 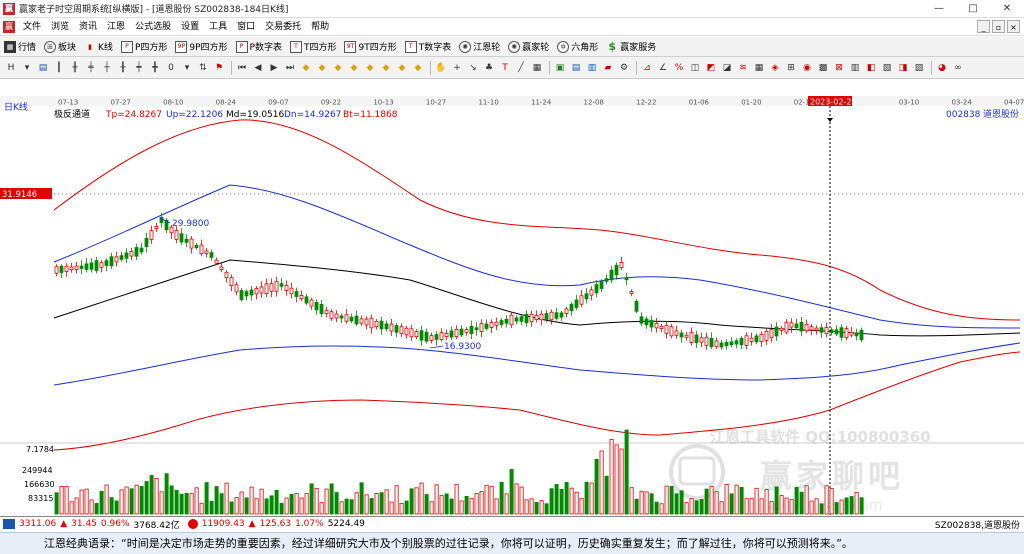 What do you see at coordinates (306, 68) in the screenshot?
I see `diamond1-icon: ◆` at bounding box center [306, 68].